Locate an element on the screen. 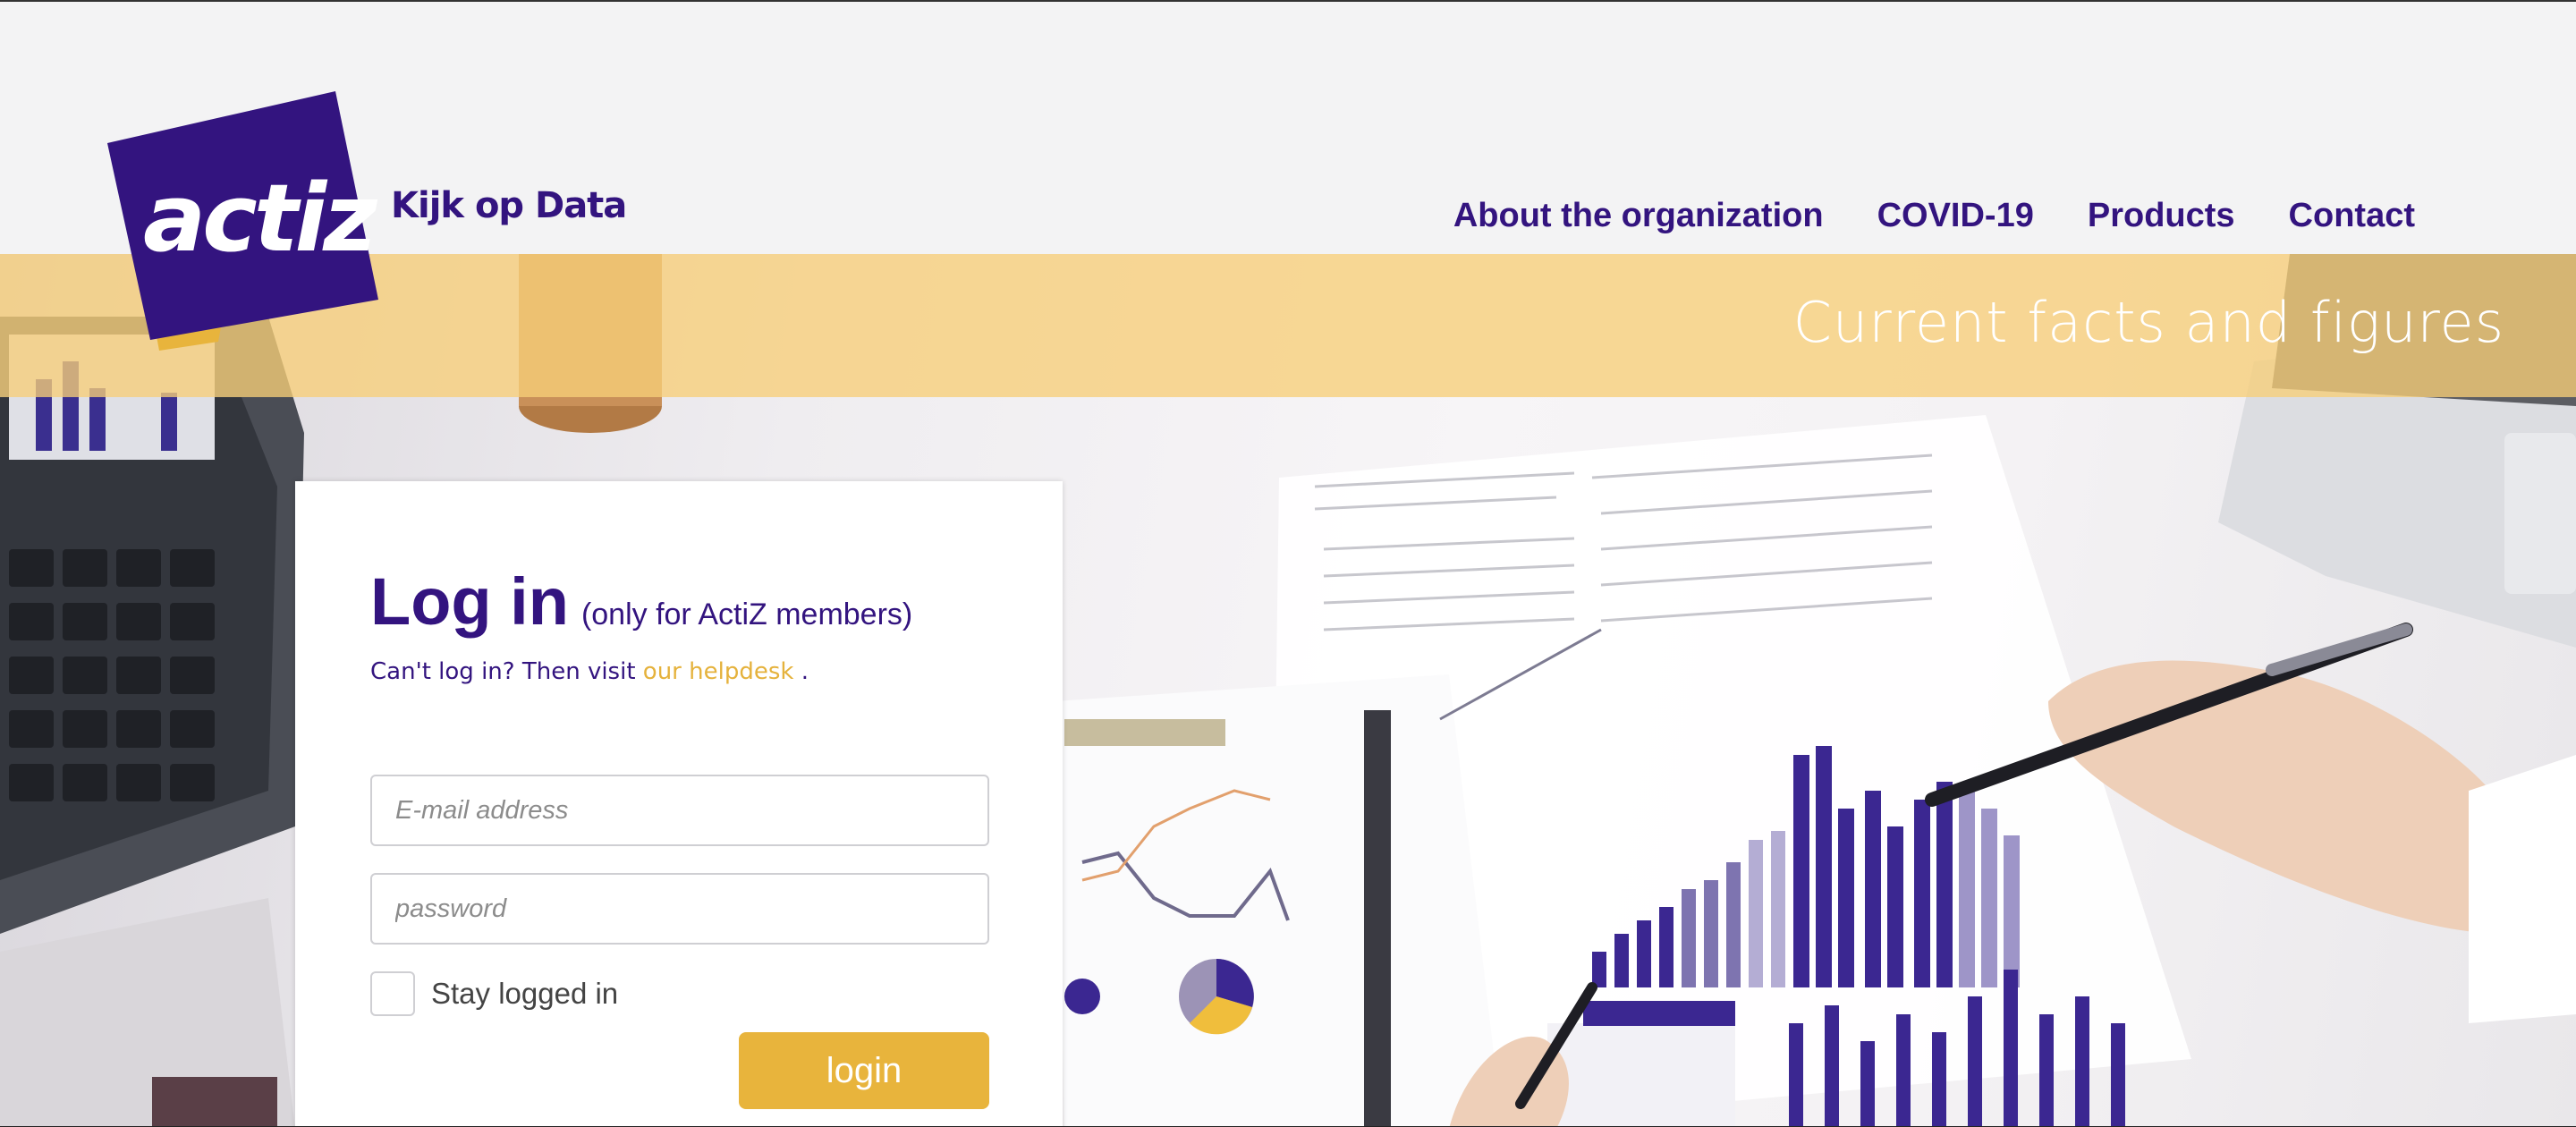 The width and height of the screenshot is (2576, 1127). banner-headline: Current facts and figures is located at coordinates (2148, 322).